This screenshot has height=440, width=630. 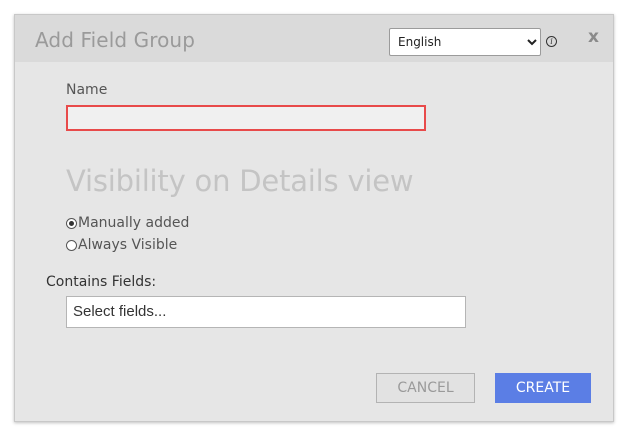 I want to click on info-icon: i, so click(x=551, y=41).